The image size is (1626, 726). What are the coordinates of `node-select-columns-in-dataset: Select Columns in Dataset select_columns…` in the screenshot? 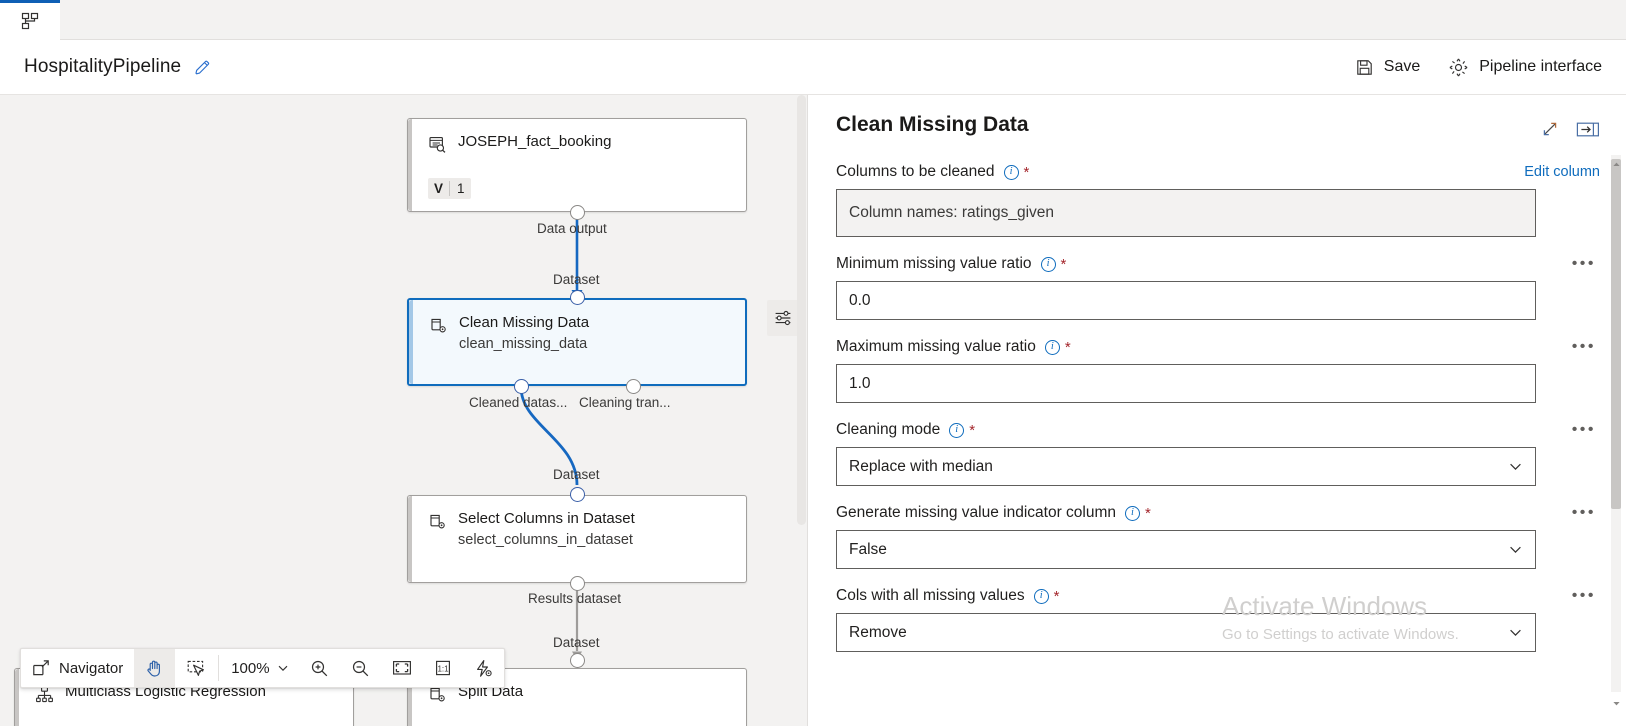 It's located at (577, 539).